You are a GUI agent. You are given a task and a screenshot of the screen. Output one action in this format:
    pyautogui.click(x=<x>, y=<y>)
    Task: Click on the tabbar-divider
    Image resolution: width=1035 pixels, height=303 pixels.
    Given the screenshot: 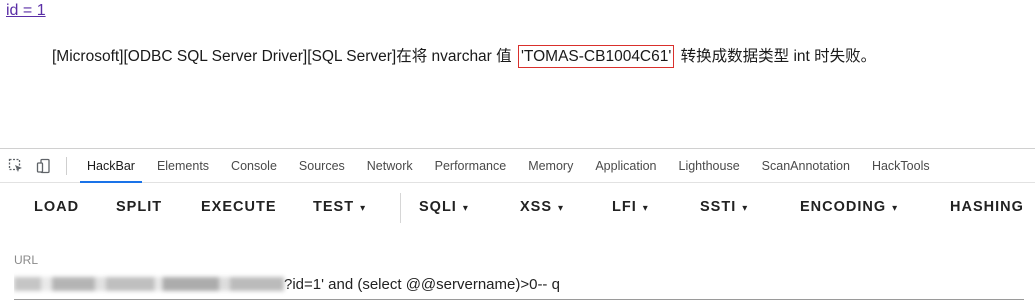 What is the action you would take?
    pyautogui.click(x=66, y=166)
    